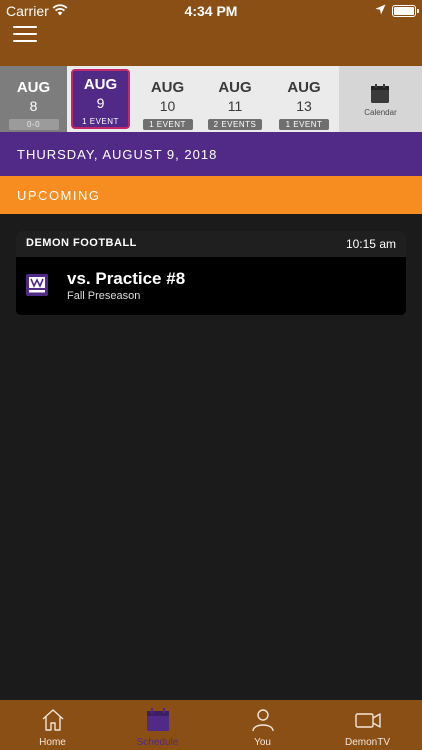 This screenshot has height=750, width=422. I want to click on tab-label: Home, so click(52, 742).